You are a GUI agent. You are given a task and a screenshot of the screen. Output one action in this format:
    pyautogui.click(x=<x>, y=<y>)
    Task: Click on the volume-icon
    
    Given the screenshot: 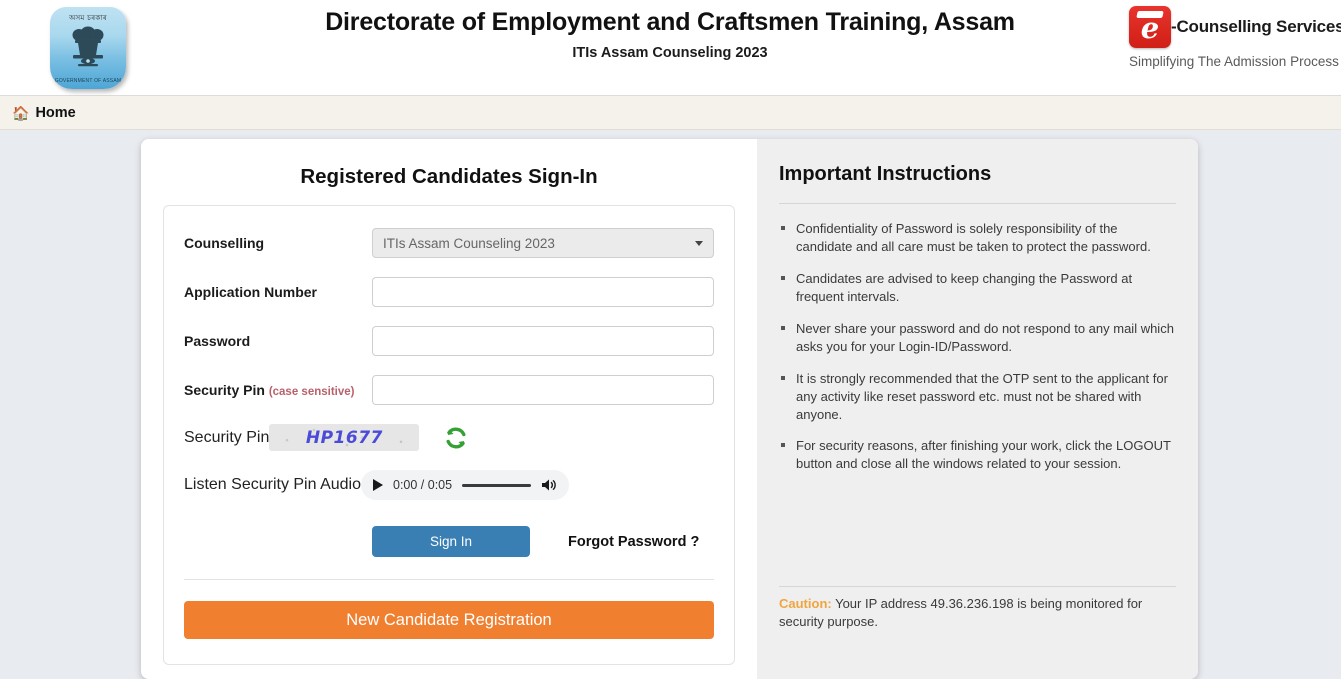 What is the action you would take?
    pyautogui.click(x=549, y=485)
    